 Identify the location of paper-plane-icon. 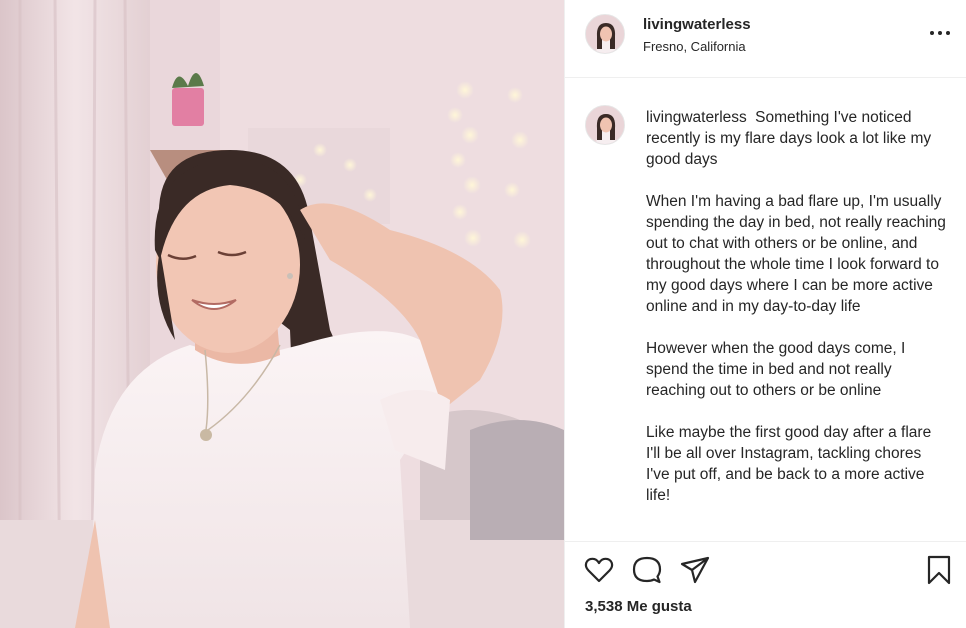
(695, 570).